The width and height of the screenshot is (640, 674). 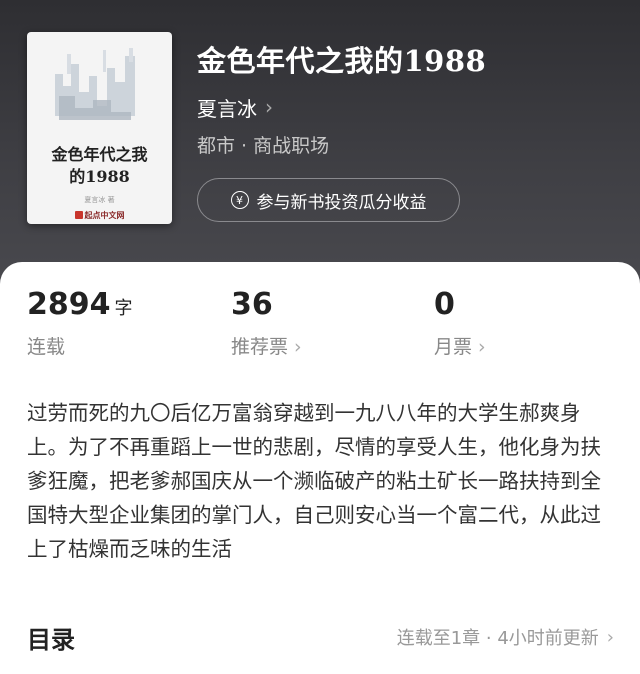 I want to click on author-link: 夏言冰 ›, so click(x=235, y=107).